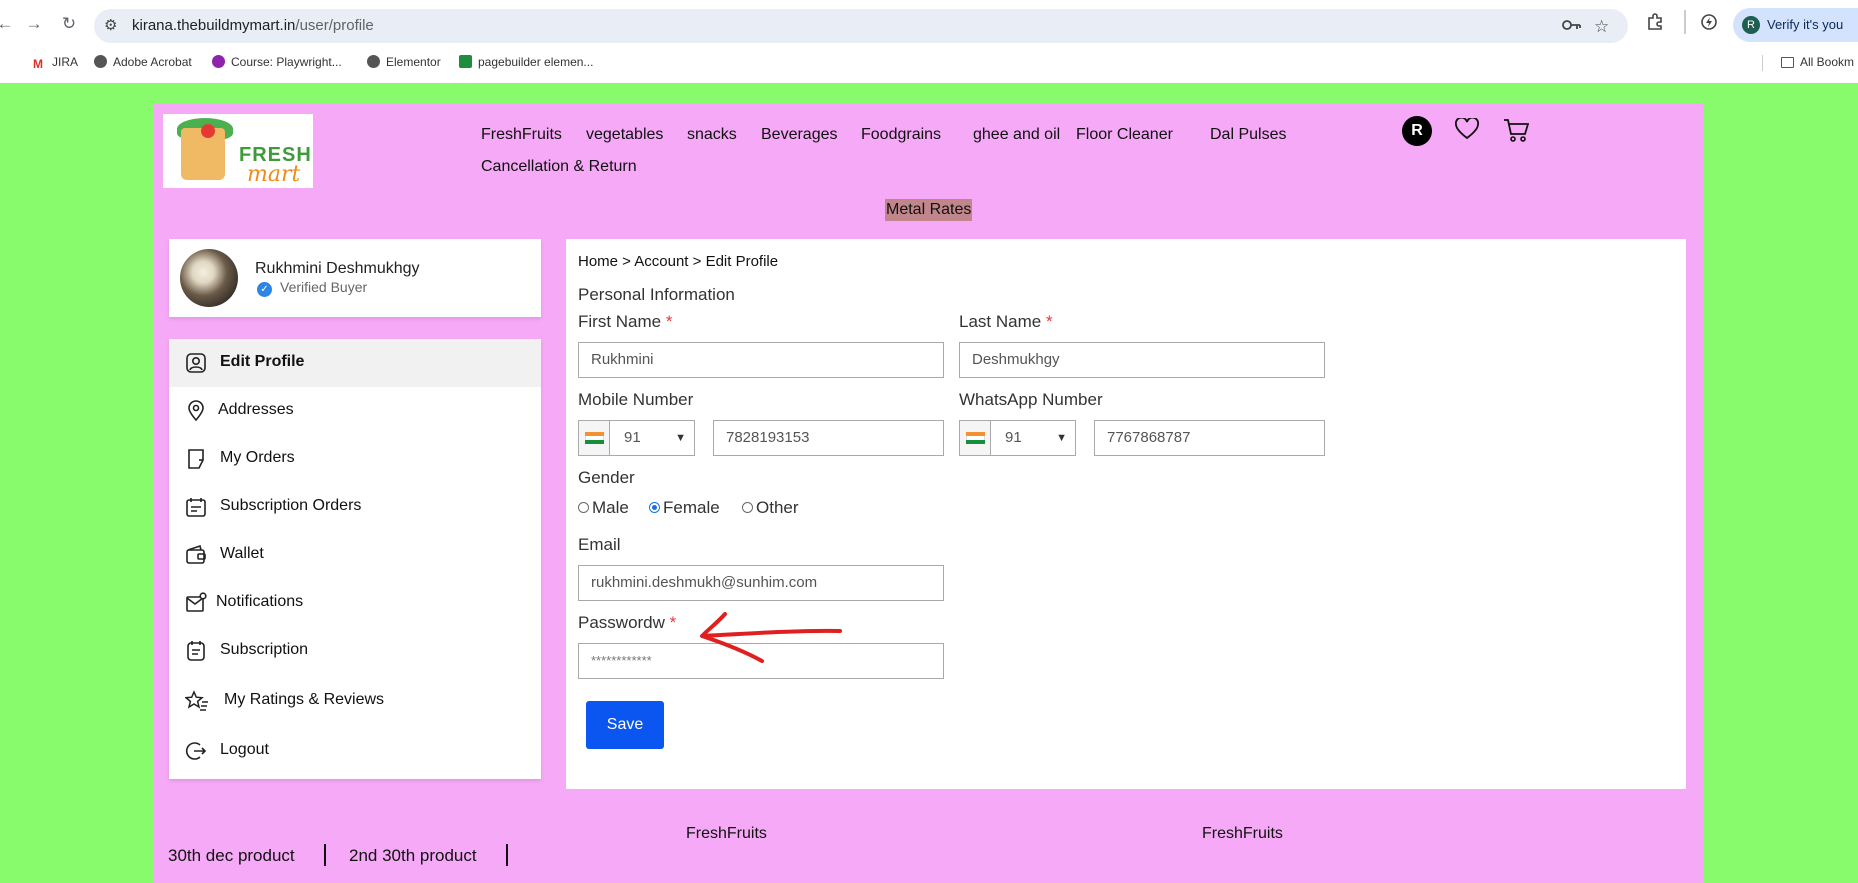 This screenshot has height=883, width=1858. I want to click on sidebar-item-ratings-reviews: My Ratings & Reviews, so click(355, 701).